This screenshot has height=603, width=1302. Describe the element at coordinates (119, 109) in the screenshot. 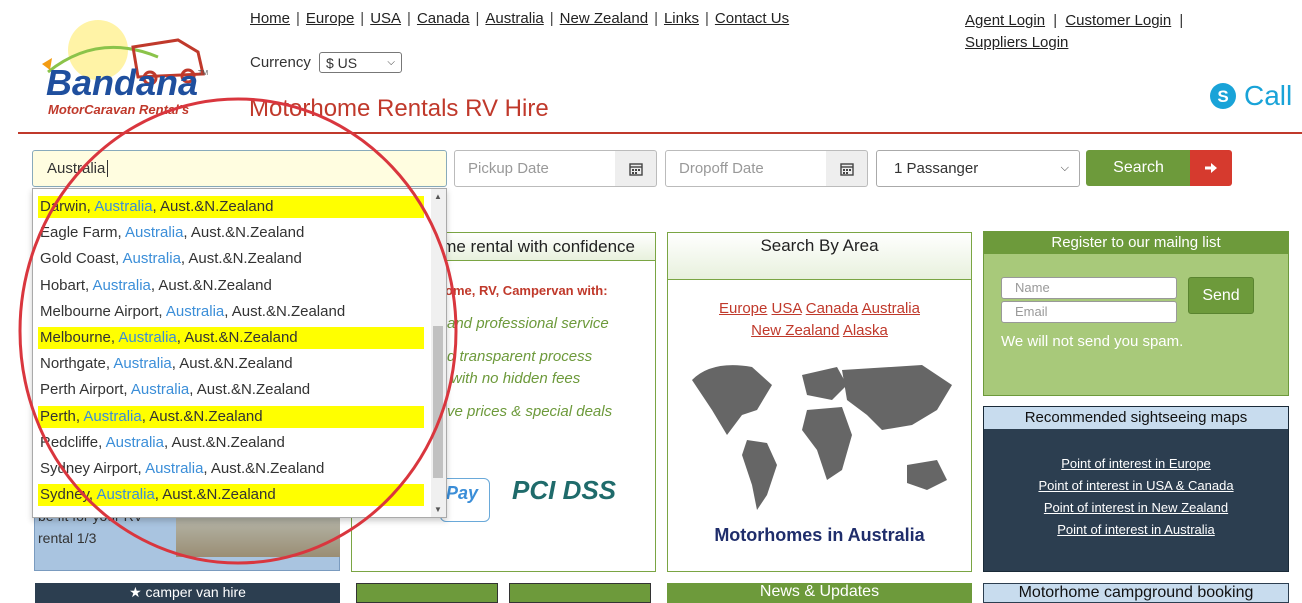

I see `brand-tagline: MotorCaravan Rental's` at that location.